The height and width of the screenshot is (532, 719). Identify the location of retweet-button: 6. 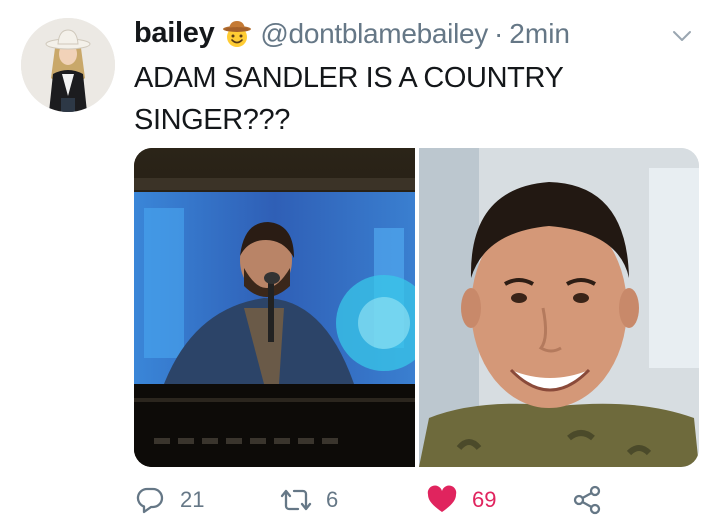
(309, 500).